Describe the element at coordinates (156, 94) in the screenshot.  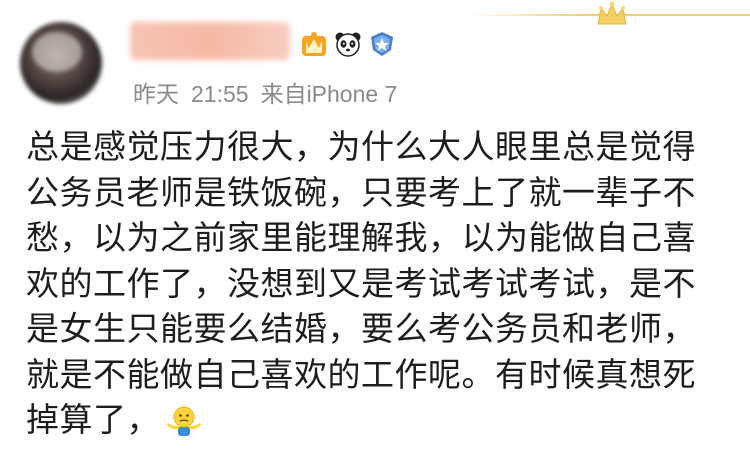
I see `post-date: 昨天` at that location.